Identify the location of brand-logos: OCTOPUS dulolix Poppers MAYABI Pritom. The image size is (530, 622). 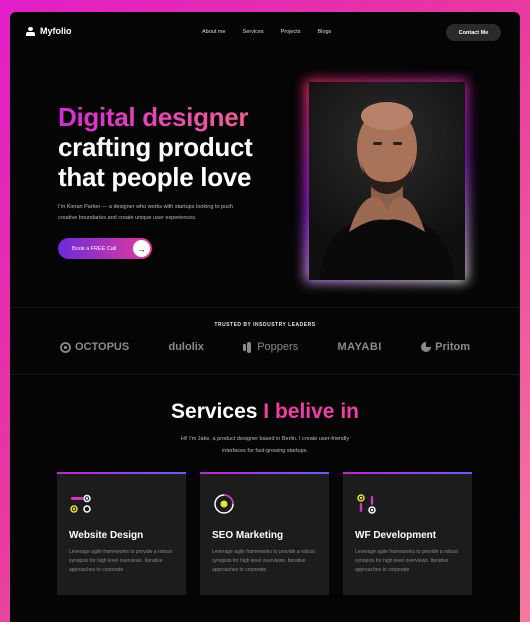
(265, 347).